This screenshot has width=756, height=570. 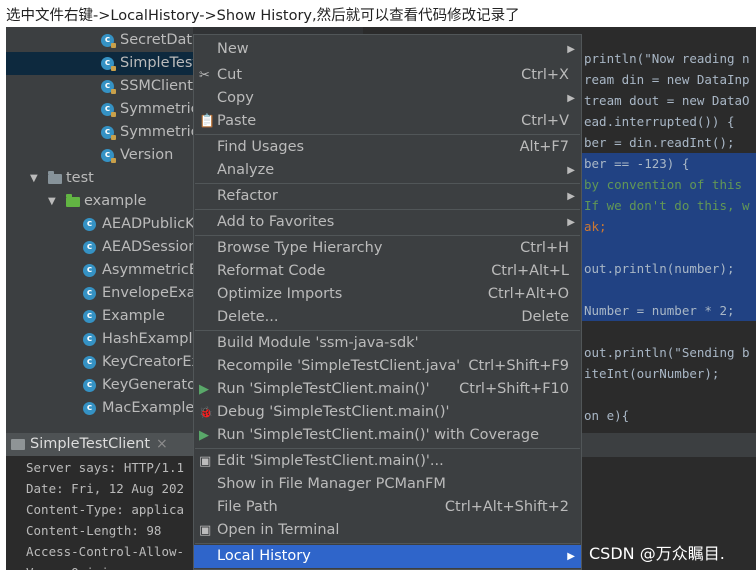 What do you see at coordinates (387, 530) in the screenshot?
I see `menu-item-open-in-terminal: ▣ Open in Terminal` at bounding box center [387, 530].